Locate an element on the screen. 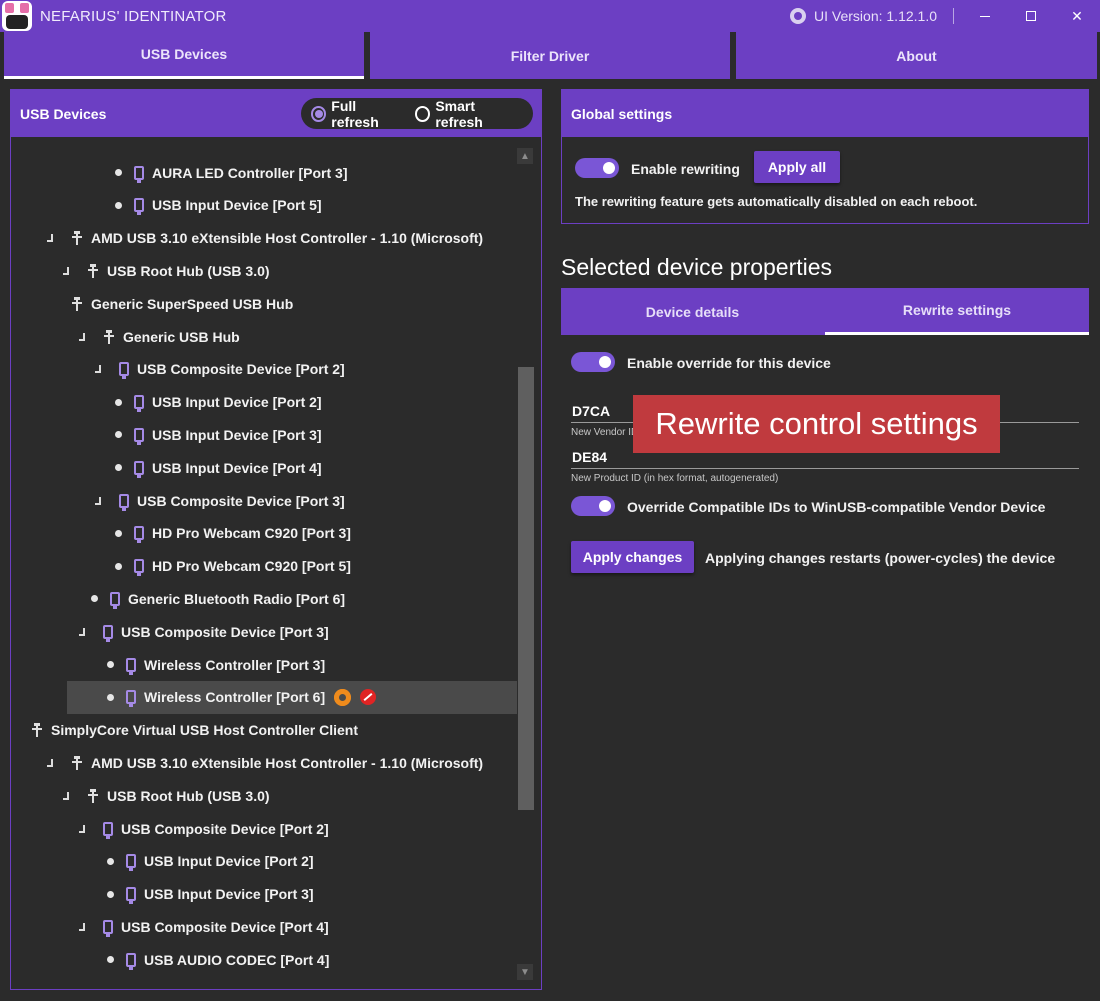 This screenshot has width=1100, height=1001. smart-refresh-label: Smart refresh is located at coordinates (478, 114).